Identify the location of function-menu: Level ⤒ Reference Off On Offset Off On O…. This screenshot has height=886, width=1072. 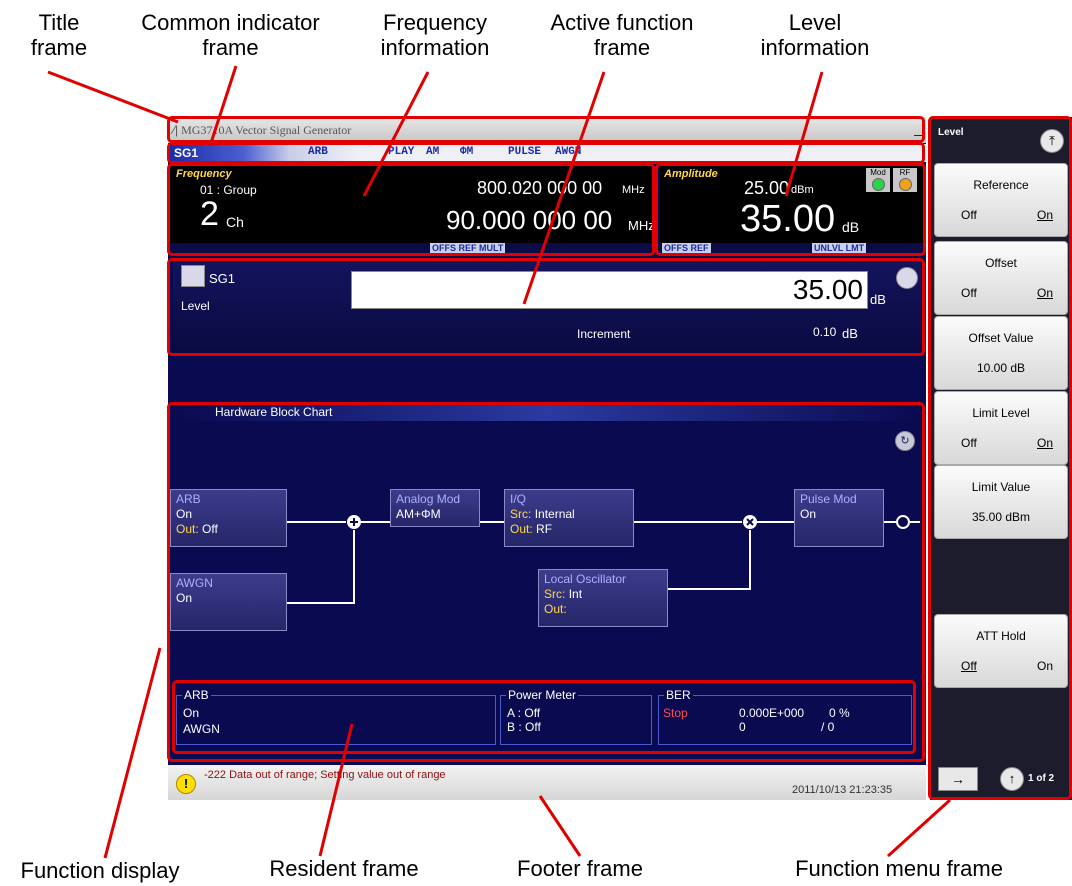
(1001, 458).